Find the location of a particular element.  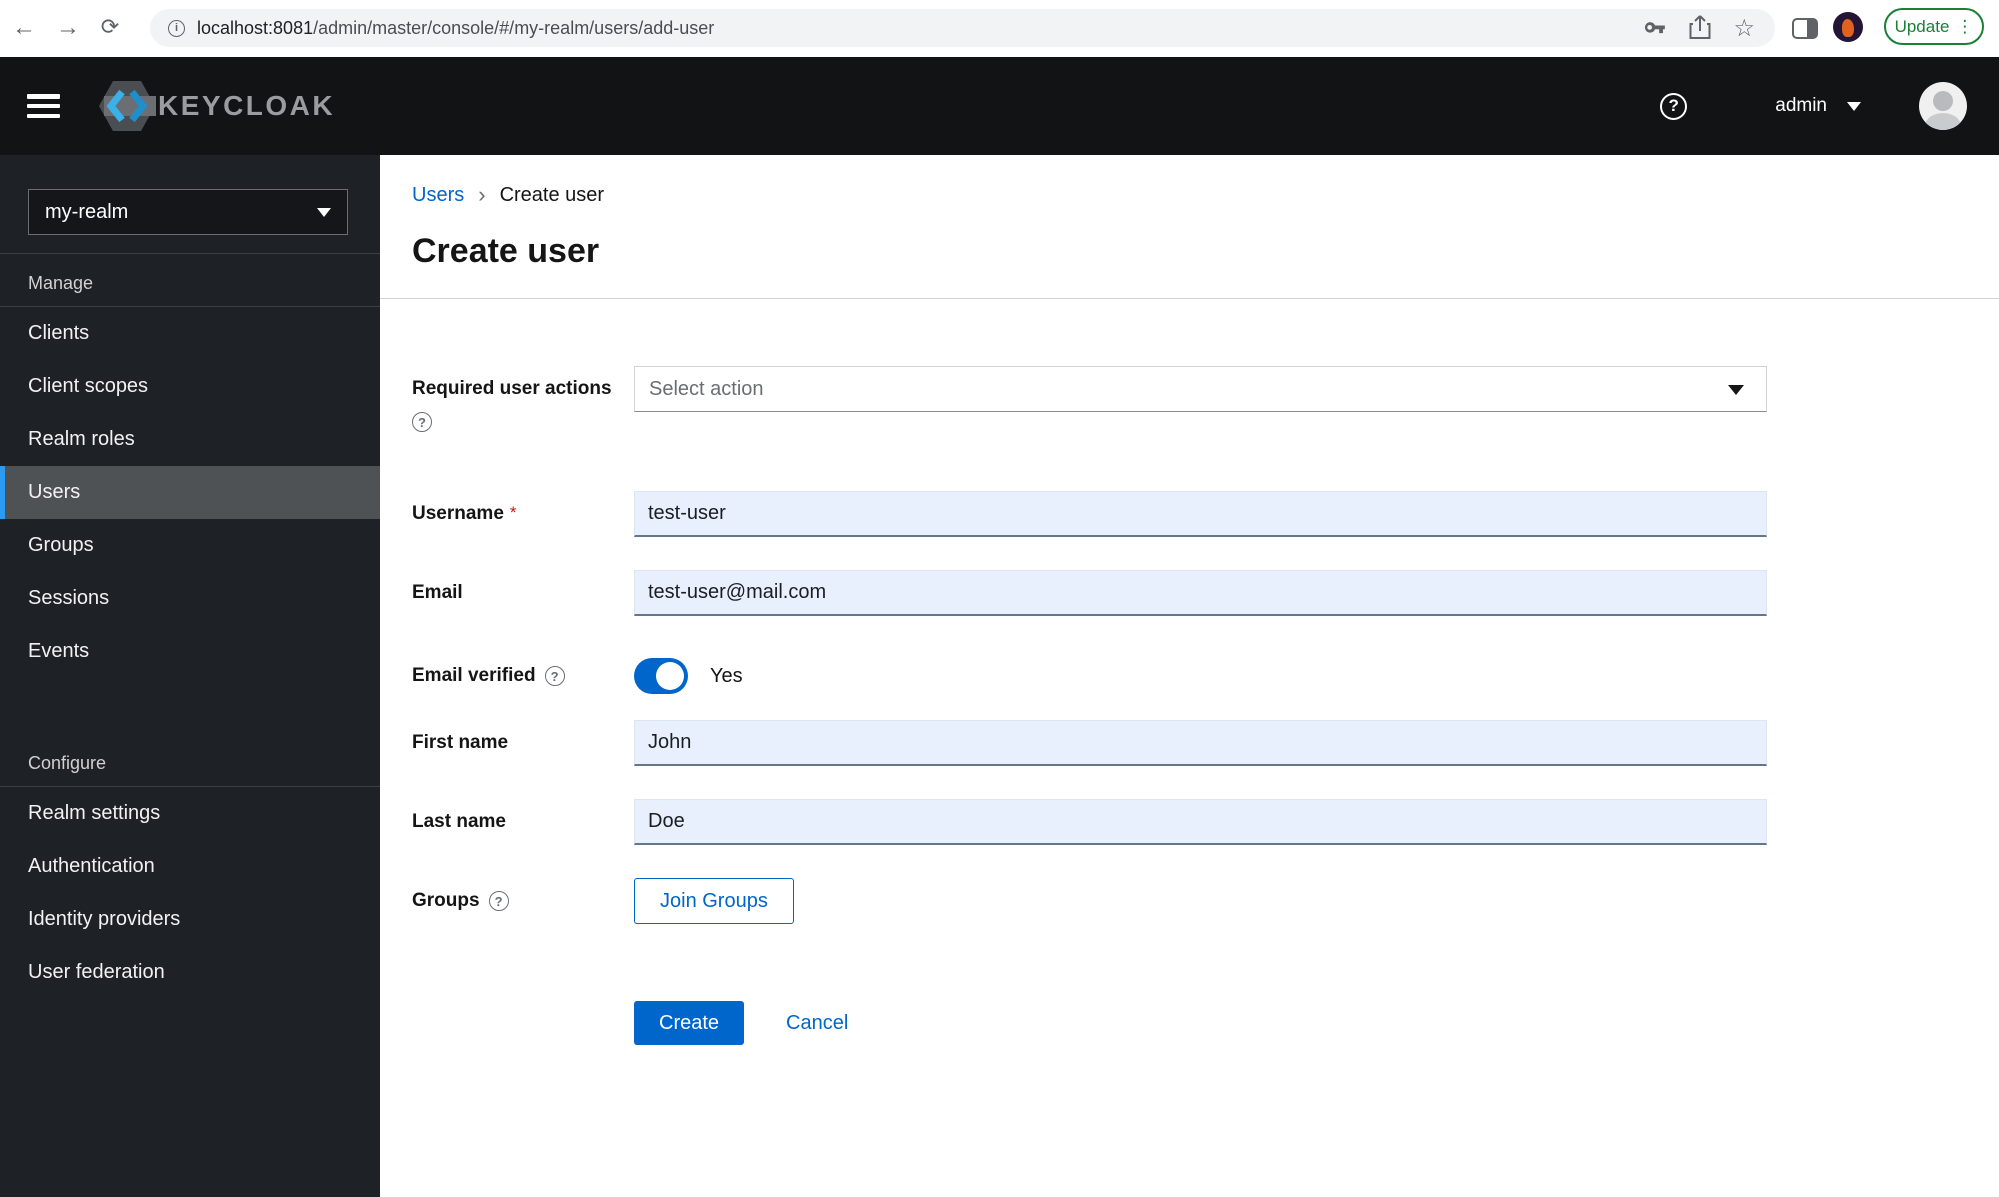

nav-group-title-manage: Manage is located at coordinates (61, 283).